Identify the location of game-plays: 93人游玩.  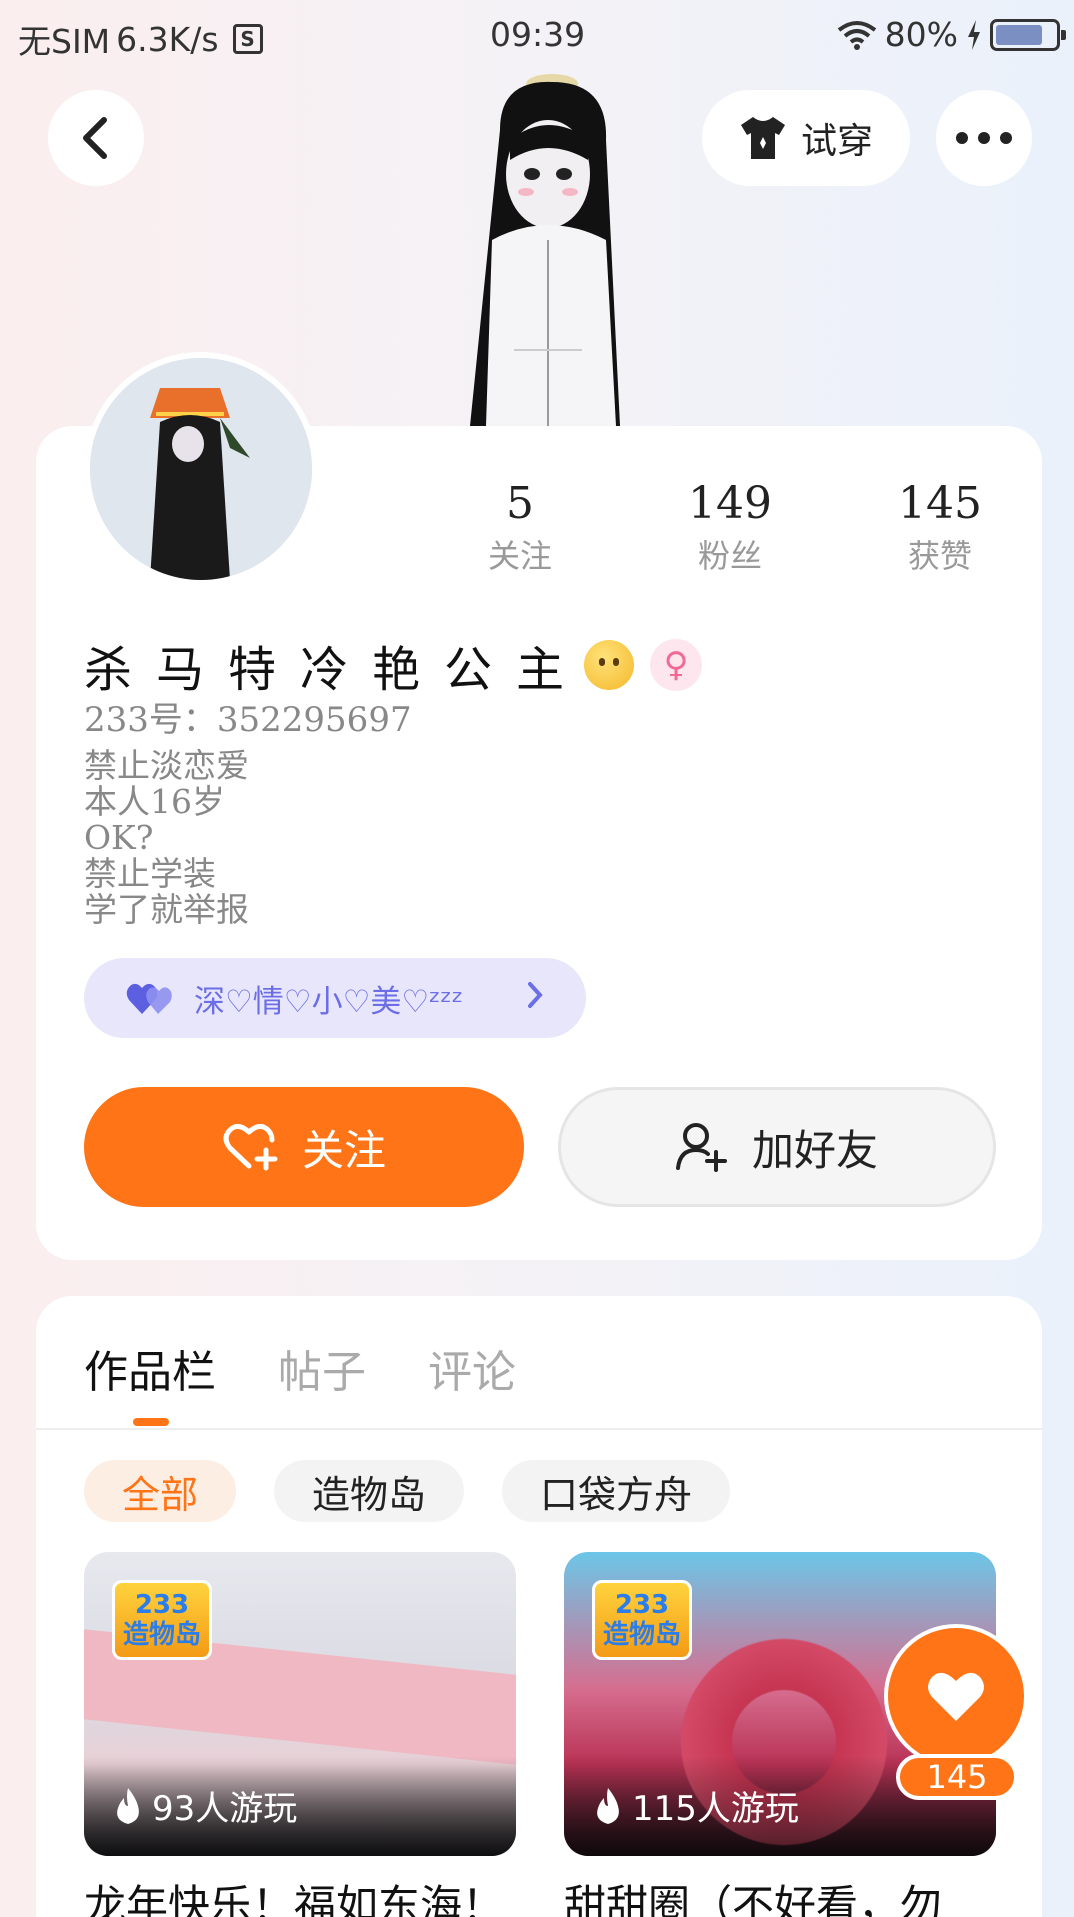
(205, 1805).